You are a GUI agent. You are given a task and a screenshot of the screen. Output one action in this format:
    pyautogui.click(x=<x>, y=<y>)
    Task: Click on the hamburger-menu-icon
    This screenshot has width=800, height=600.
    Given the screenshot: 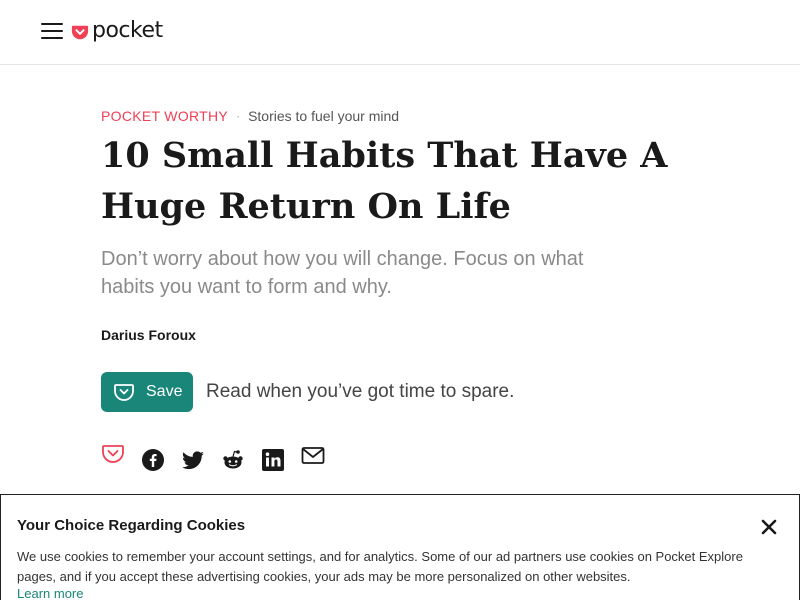 What is the action you would take?
    pyautogui.click(x=52, y=32)
    